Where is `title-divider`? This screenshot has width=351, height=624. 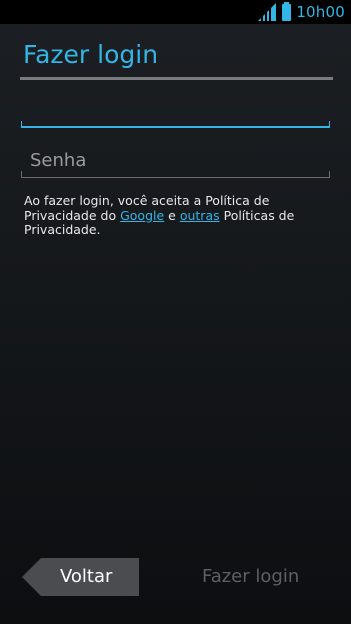 title-divider is located at coordinates (176, 78).